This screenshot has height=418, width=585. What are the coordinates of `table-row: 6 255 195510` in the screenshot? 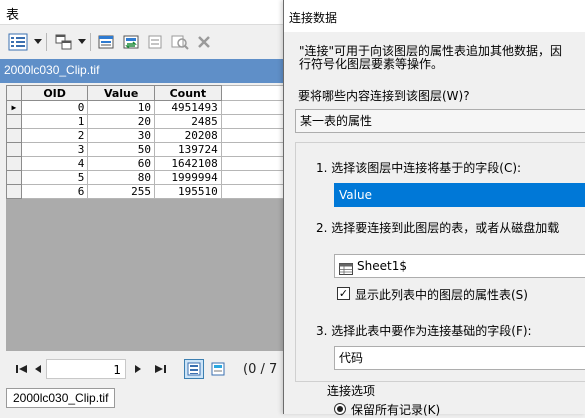 It's located at (146, 191).